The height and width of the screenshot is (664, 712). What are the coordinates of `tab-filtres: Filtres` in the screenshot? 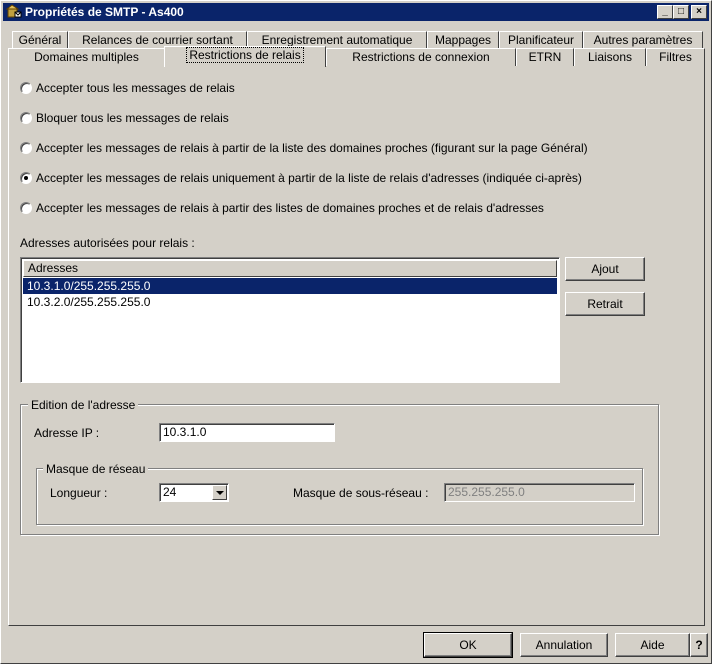 It's located at (675, 57).